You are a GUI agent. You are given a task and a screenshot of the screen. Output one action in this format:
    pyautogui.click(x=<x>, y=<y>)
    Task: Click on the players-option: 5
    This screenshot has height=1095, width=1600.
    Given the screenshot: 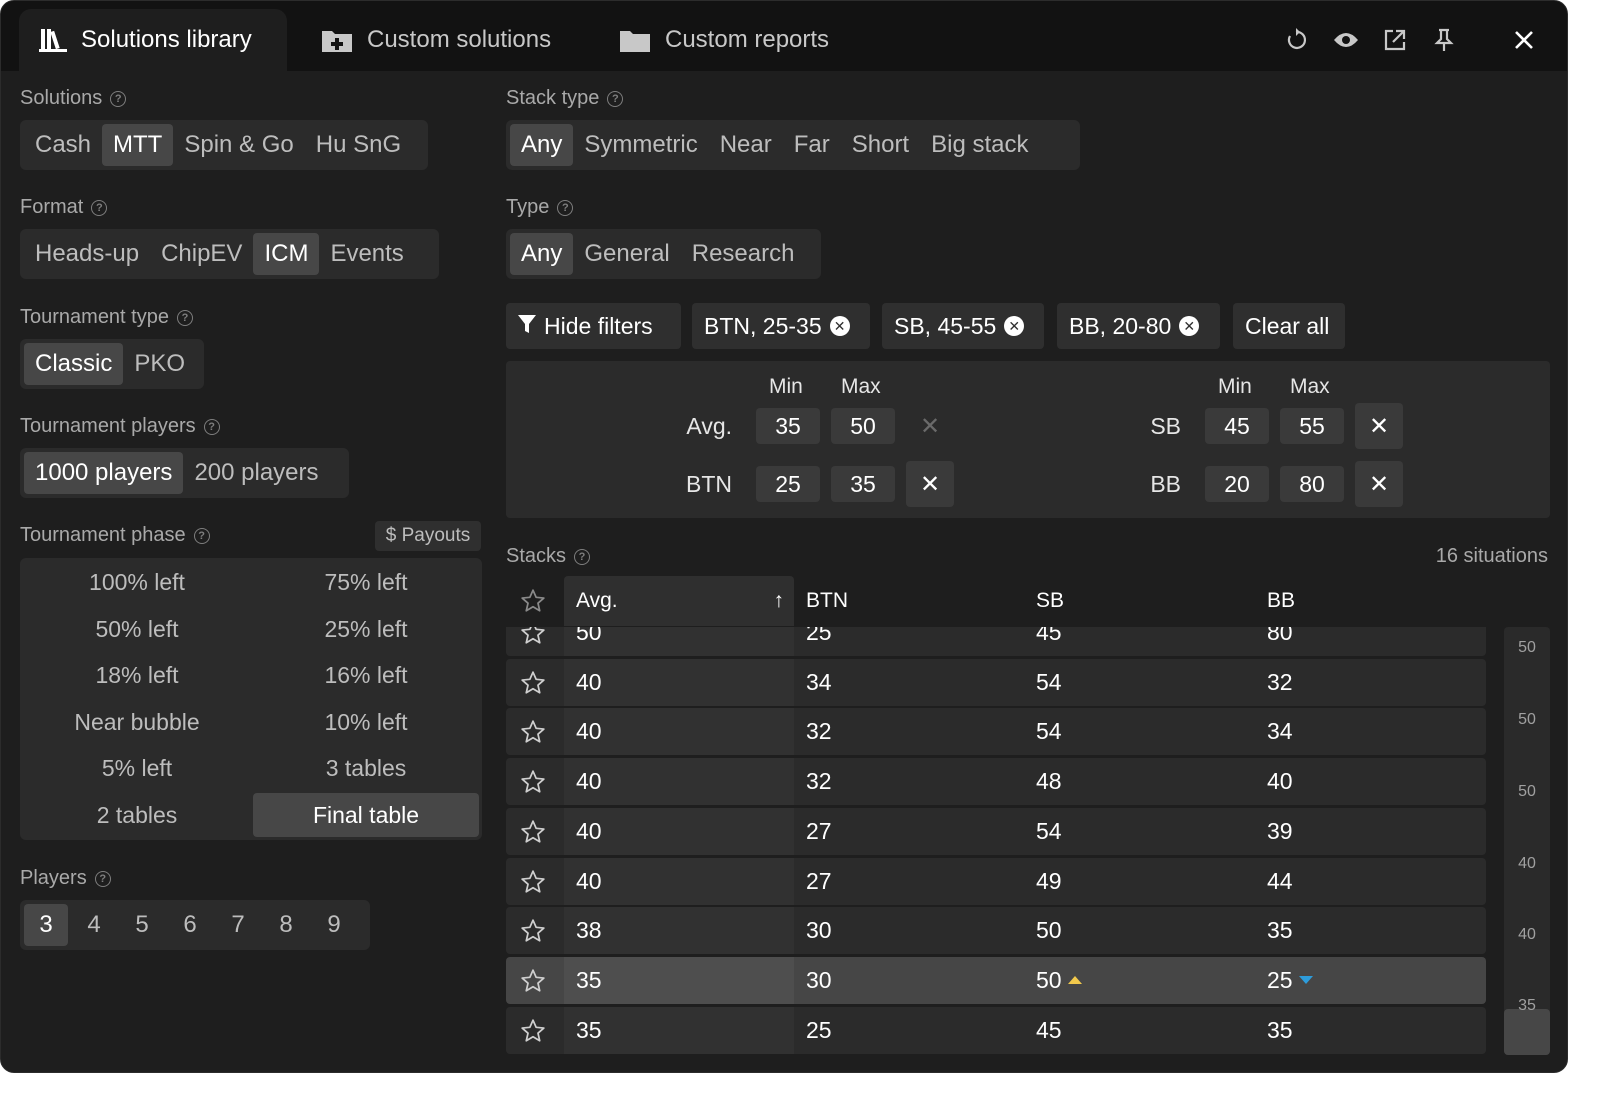 What is the action you would take?
    pyautogui.click(x=142, y=925)
    